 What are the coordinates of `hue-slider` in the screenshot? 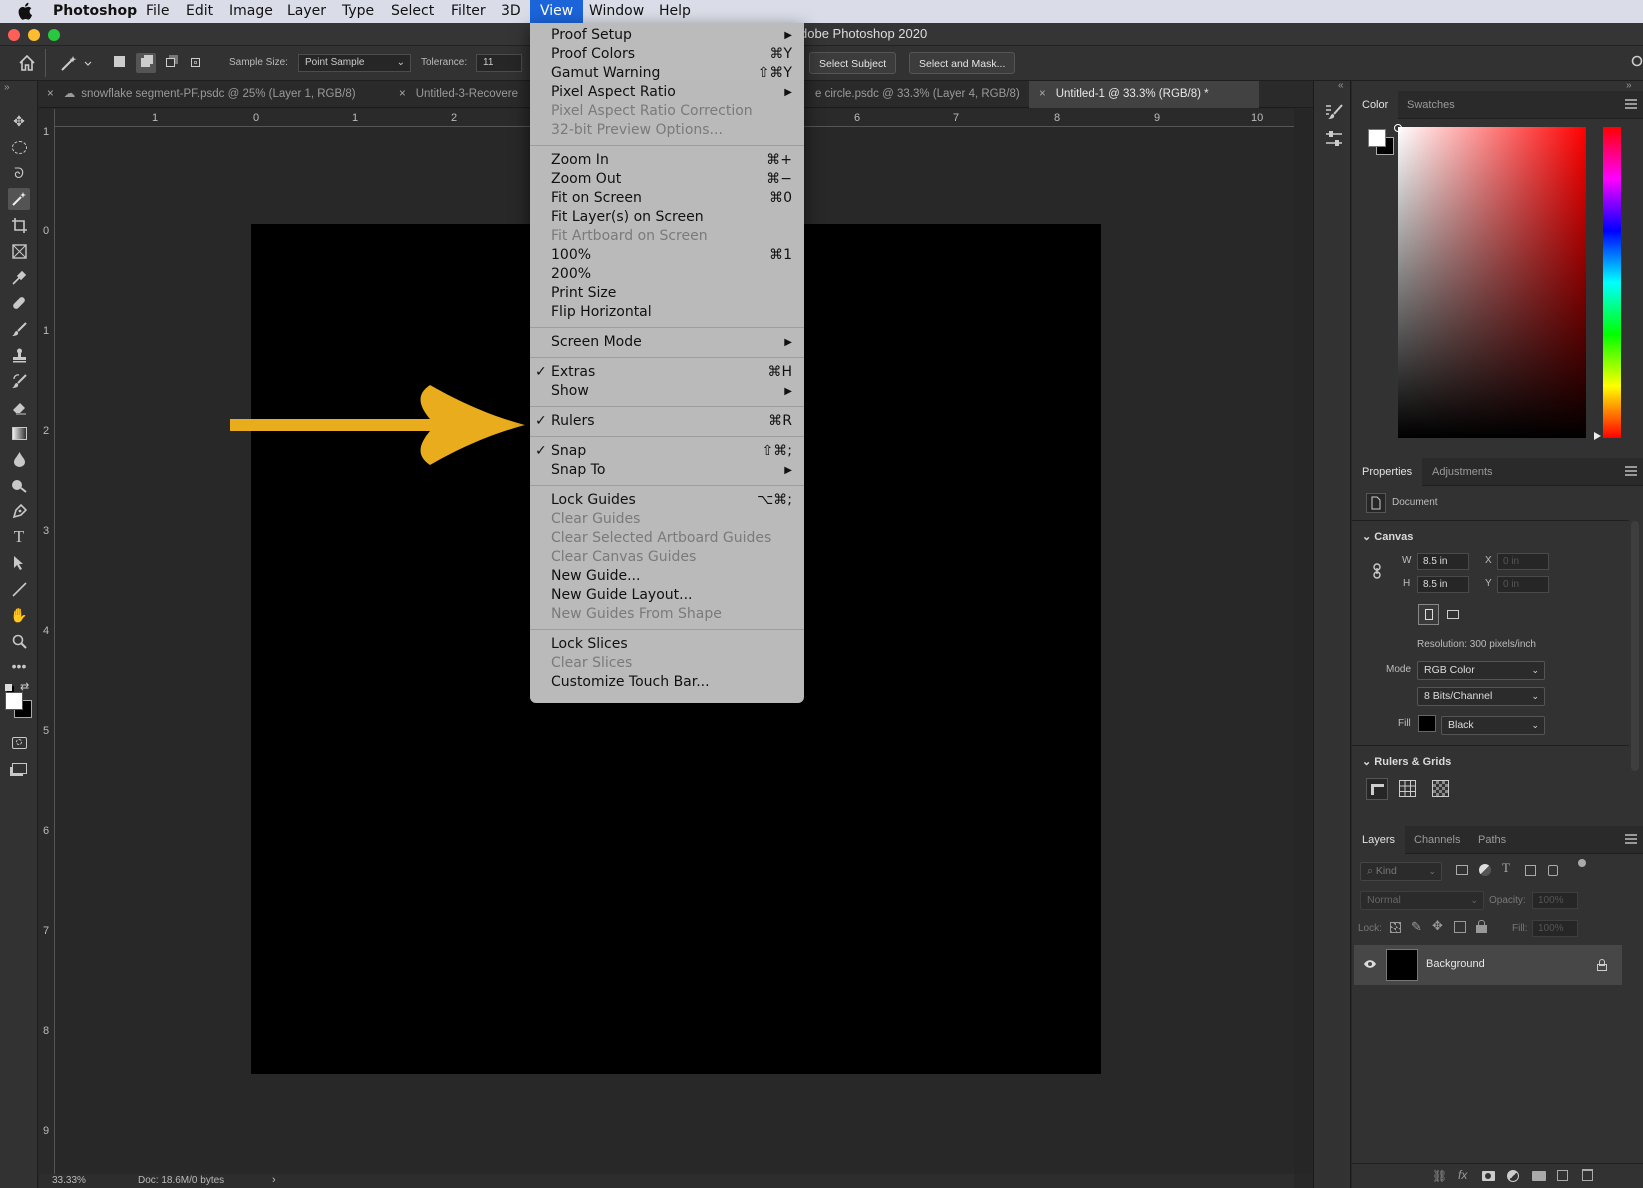 It's located at (1612, 282).